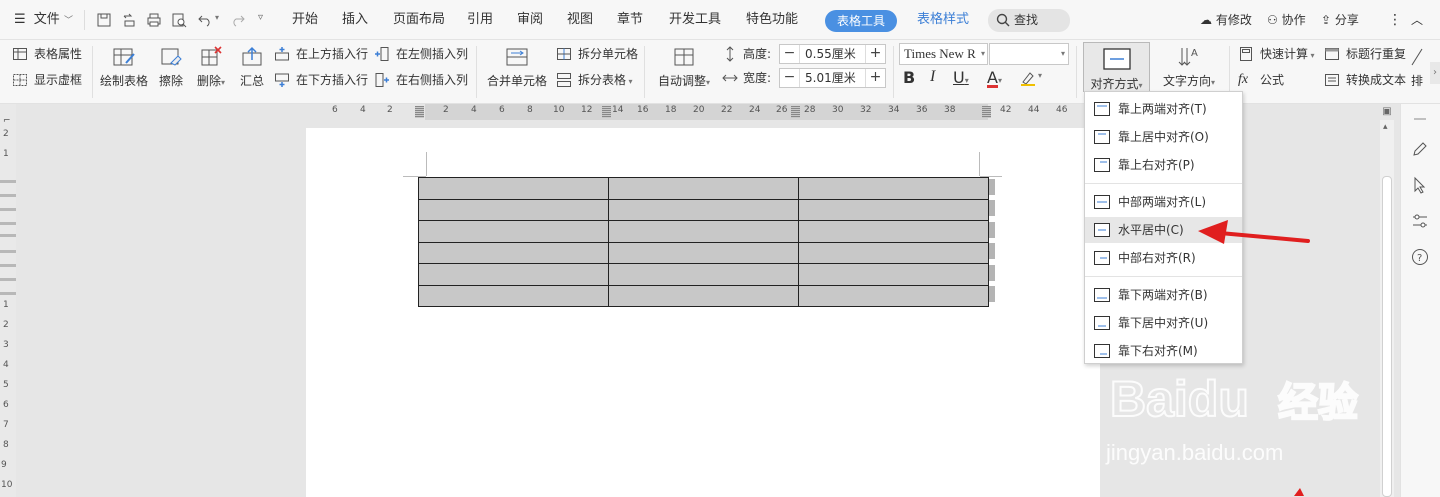 This screenshot has width=1440, height=497. Describe the element at coordinates (1420, 149) in the screenshot. I see `edit-pen-icon` at that location.